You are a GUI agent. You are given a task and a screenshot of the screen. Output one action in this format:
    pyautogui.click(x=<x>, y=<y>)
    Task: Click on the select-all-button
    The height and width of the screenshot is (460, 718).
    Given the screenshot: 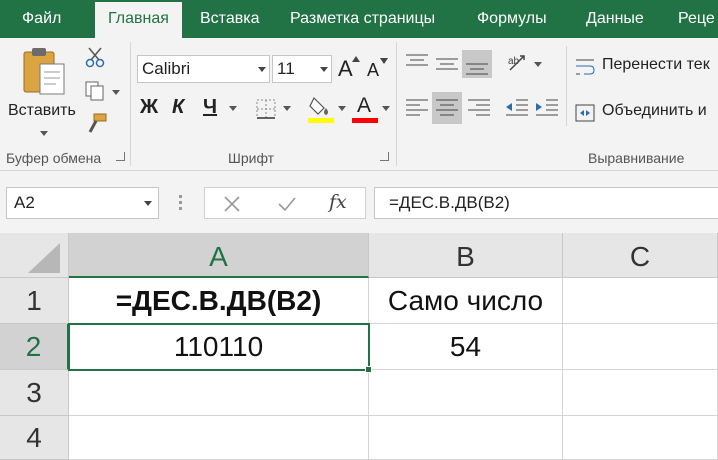 What is the action you would take?
    pyautogui.click(x=34, y=255)
    